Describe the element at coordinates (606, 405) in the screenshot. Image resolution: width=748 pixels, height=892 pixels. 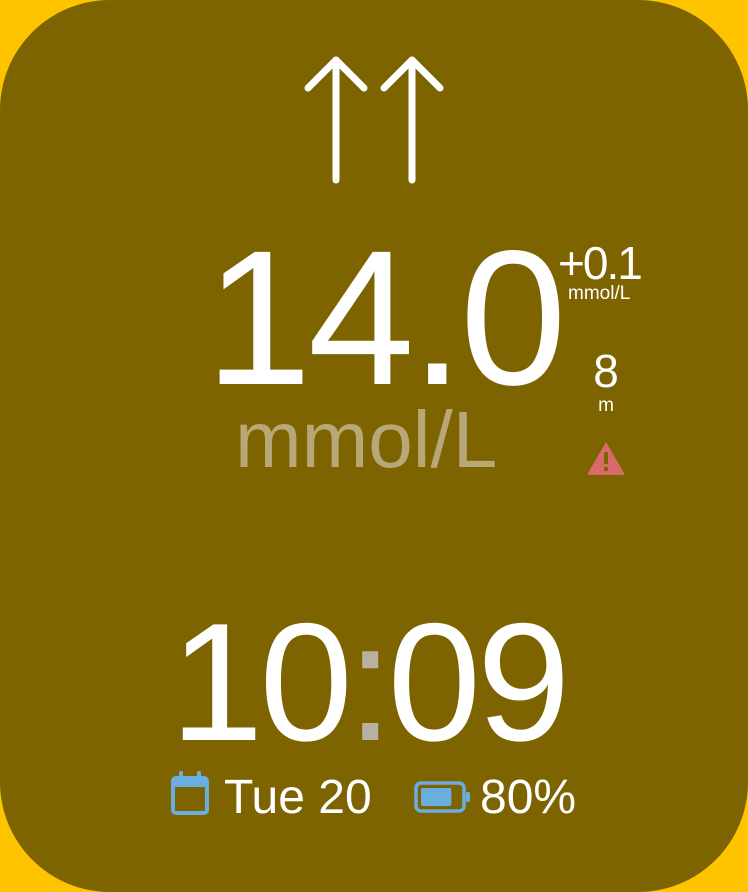
I see `reading-age-unit: m` at that location.